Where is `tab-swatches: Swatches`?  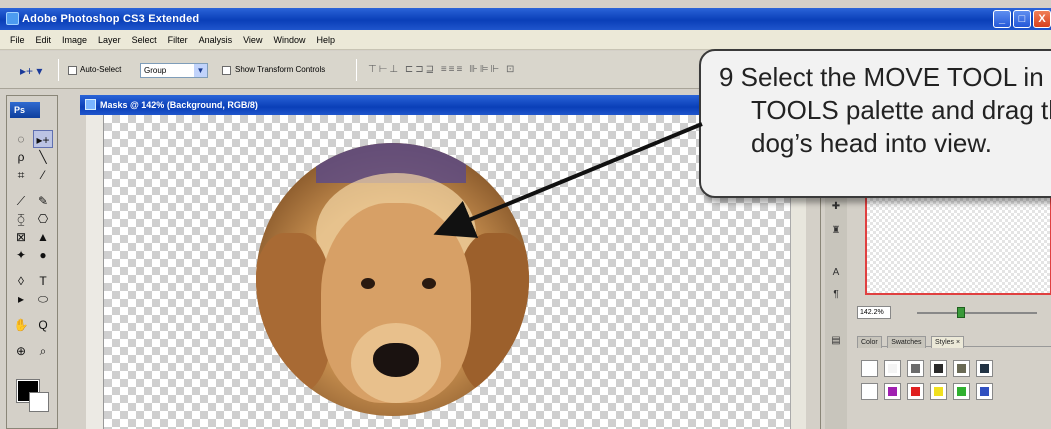
tab-swatches: Swatches is located at coordinates (906, 342).